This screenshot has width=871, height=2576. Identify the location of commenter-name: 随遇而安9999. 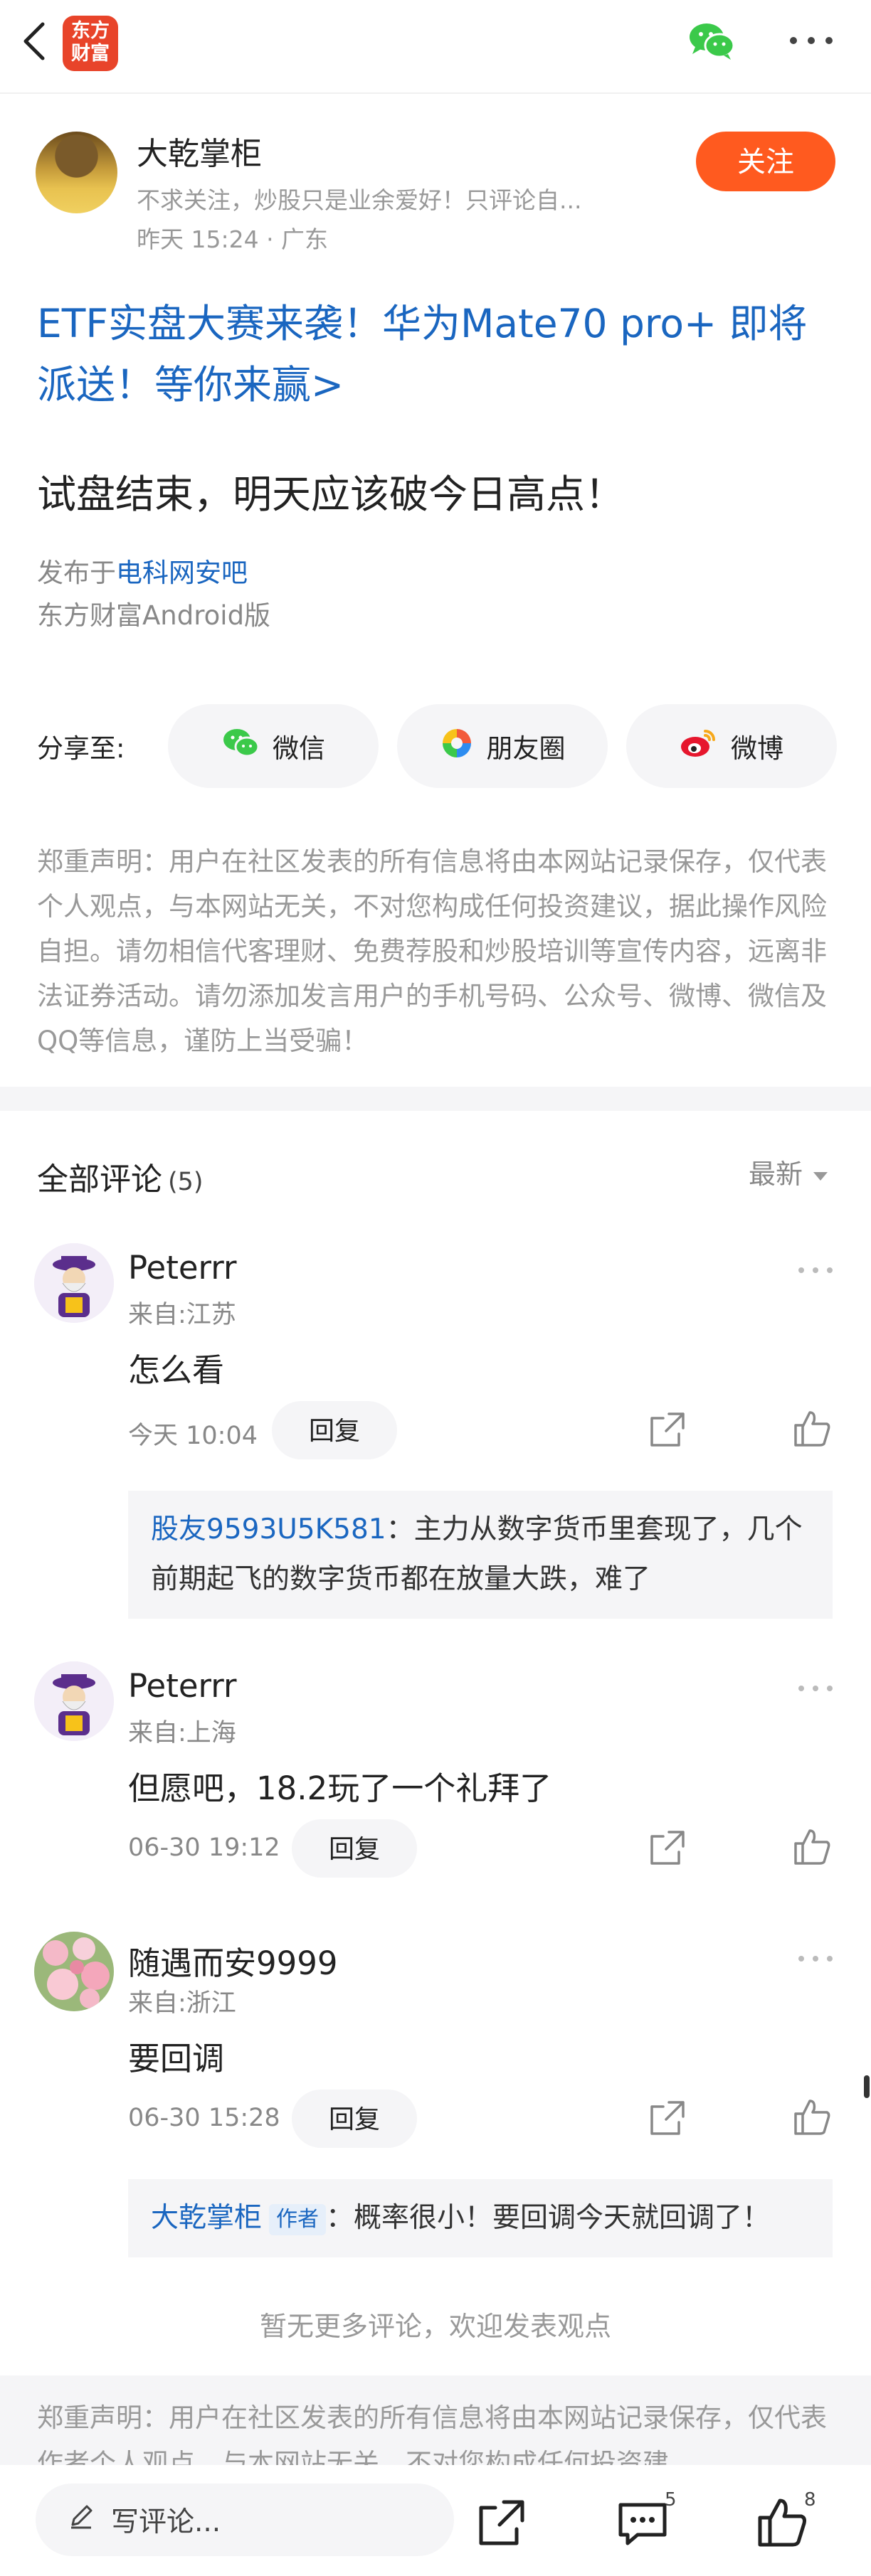
(233, 1960).